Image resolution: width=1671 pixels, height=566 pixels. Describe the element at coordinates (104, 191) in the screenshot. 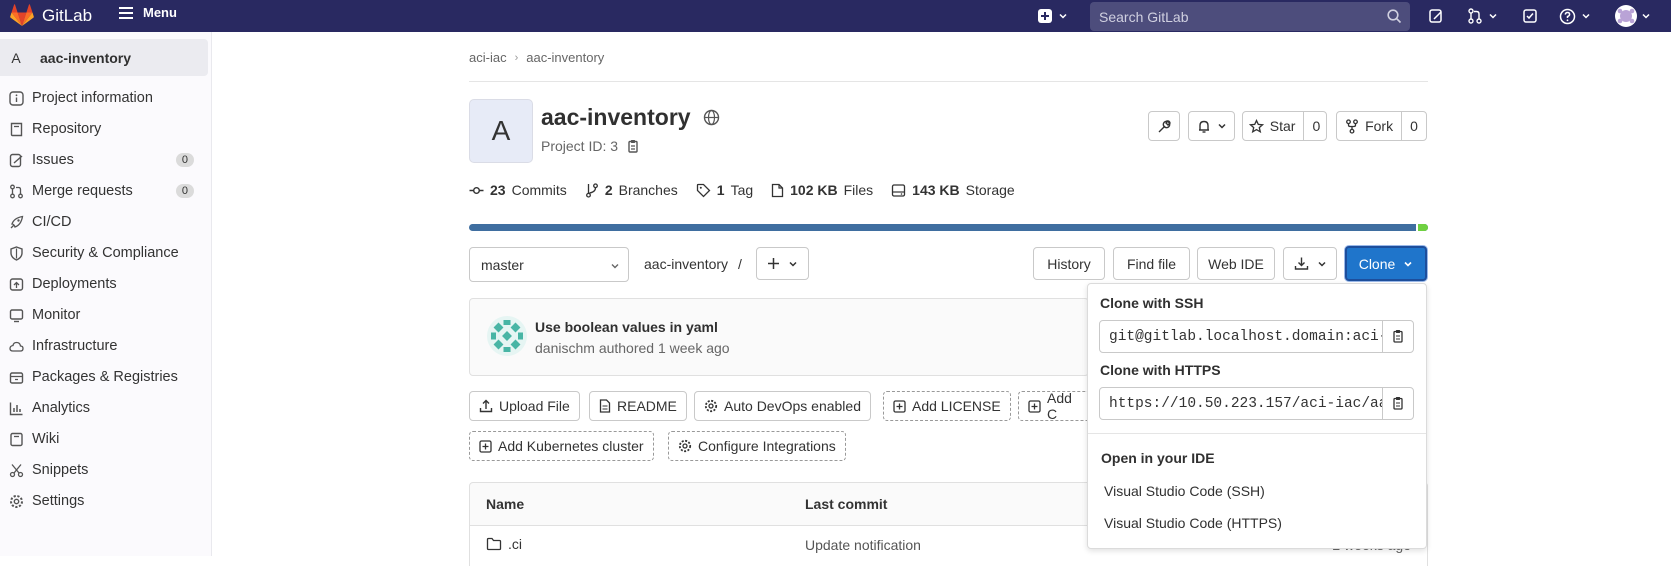

I see `sidebar-item-merge-requests: Merge requests 0` at that location.